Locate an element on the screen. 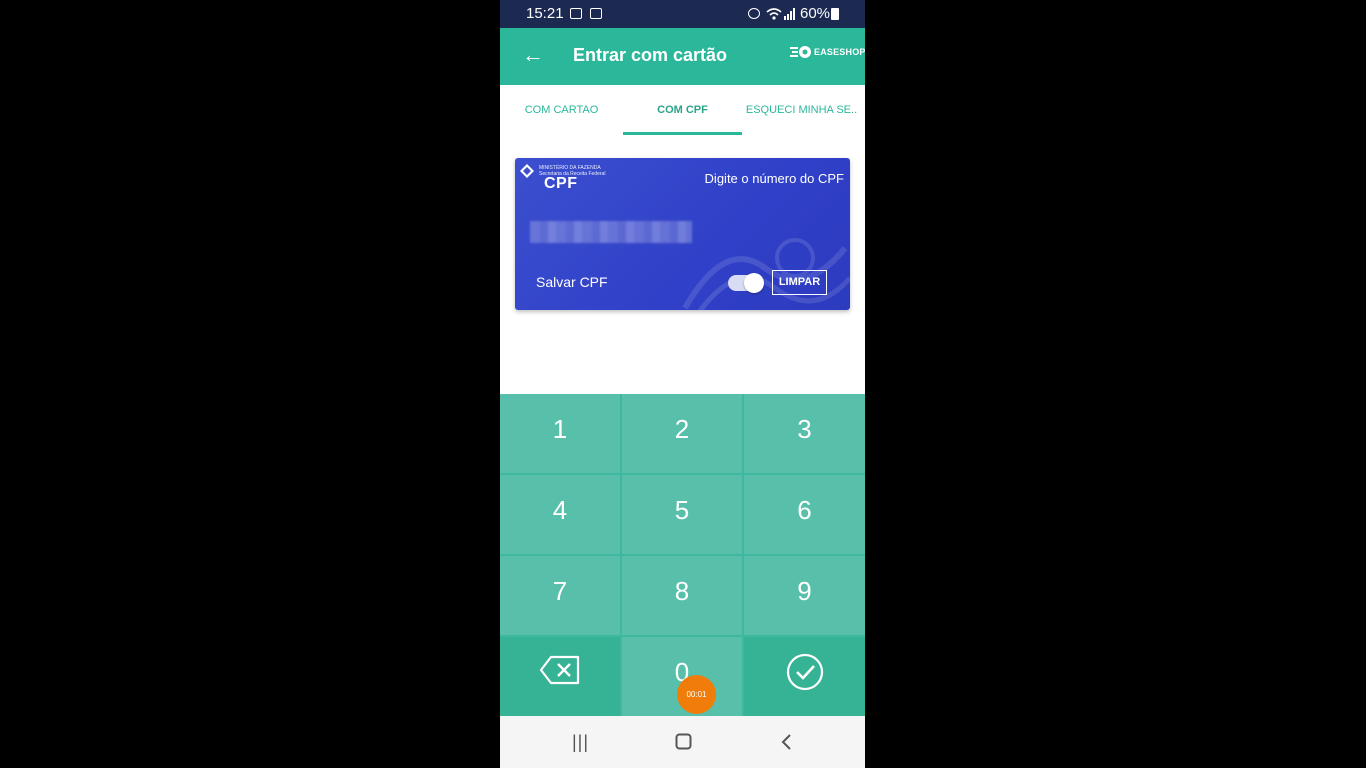 This screenshot has height=768, width=1366. backspace-key is located at coordinates (560, 676).